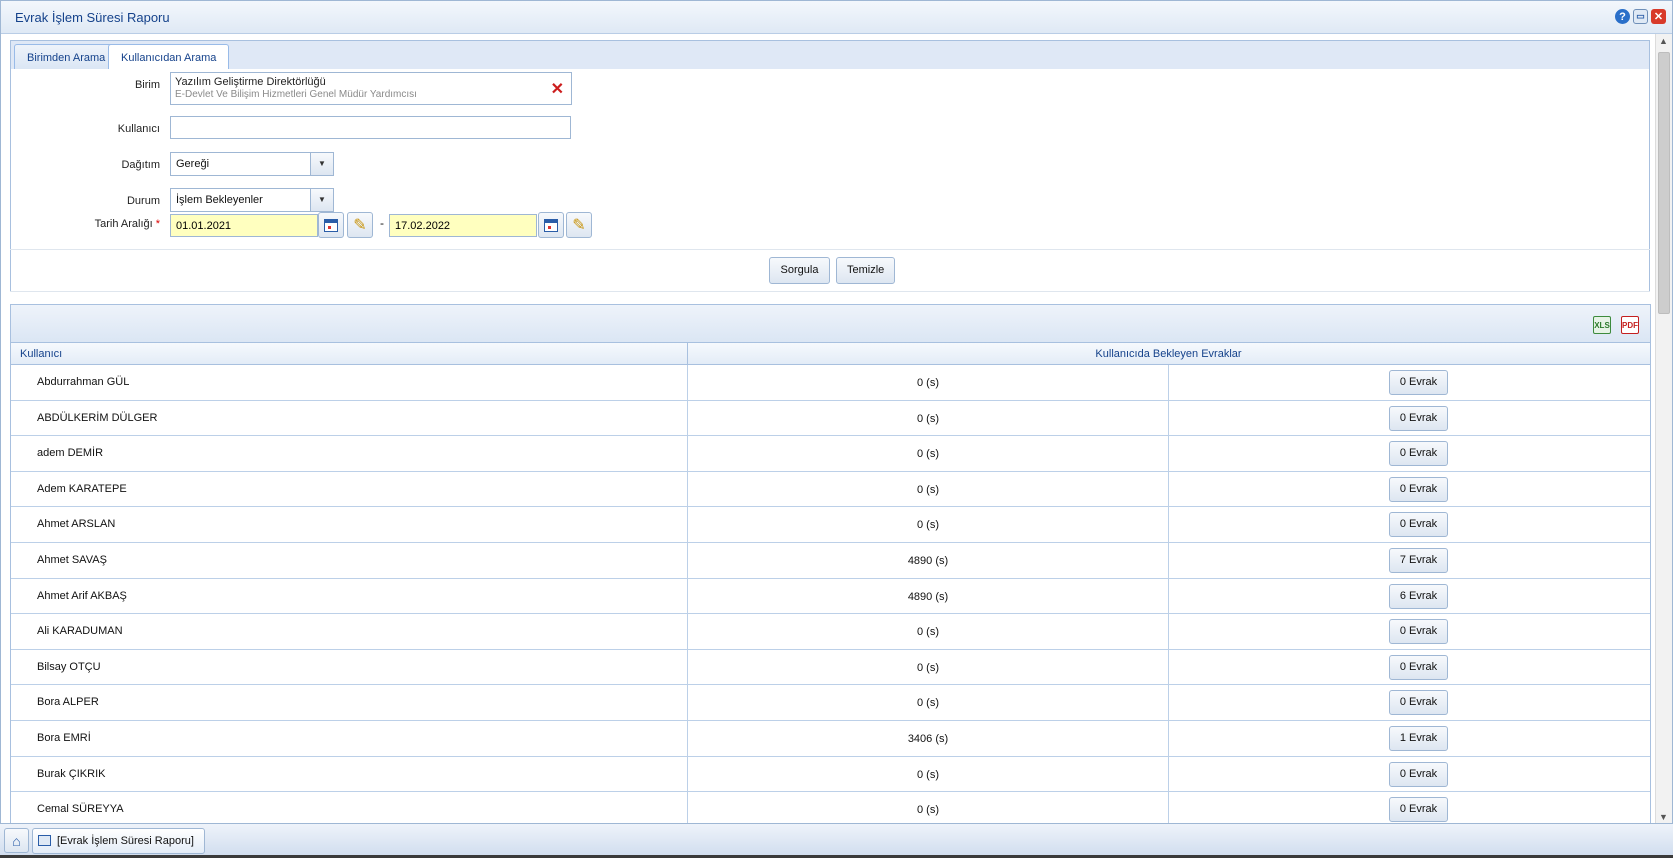 Image resolution: width=1673 pixels, height=858 pixels. What do you see at coordinates (97, 417) in the screenshot?
I see `user-name: ABDÜLKERİM DÜLGER` at bounding box center [97, 417].